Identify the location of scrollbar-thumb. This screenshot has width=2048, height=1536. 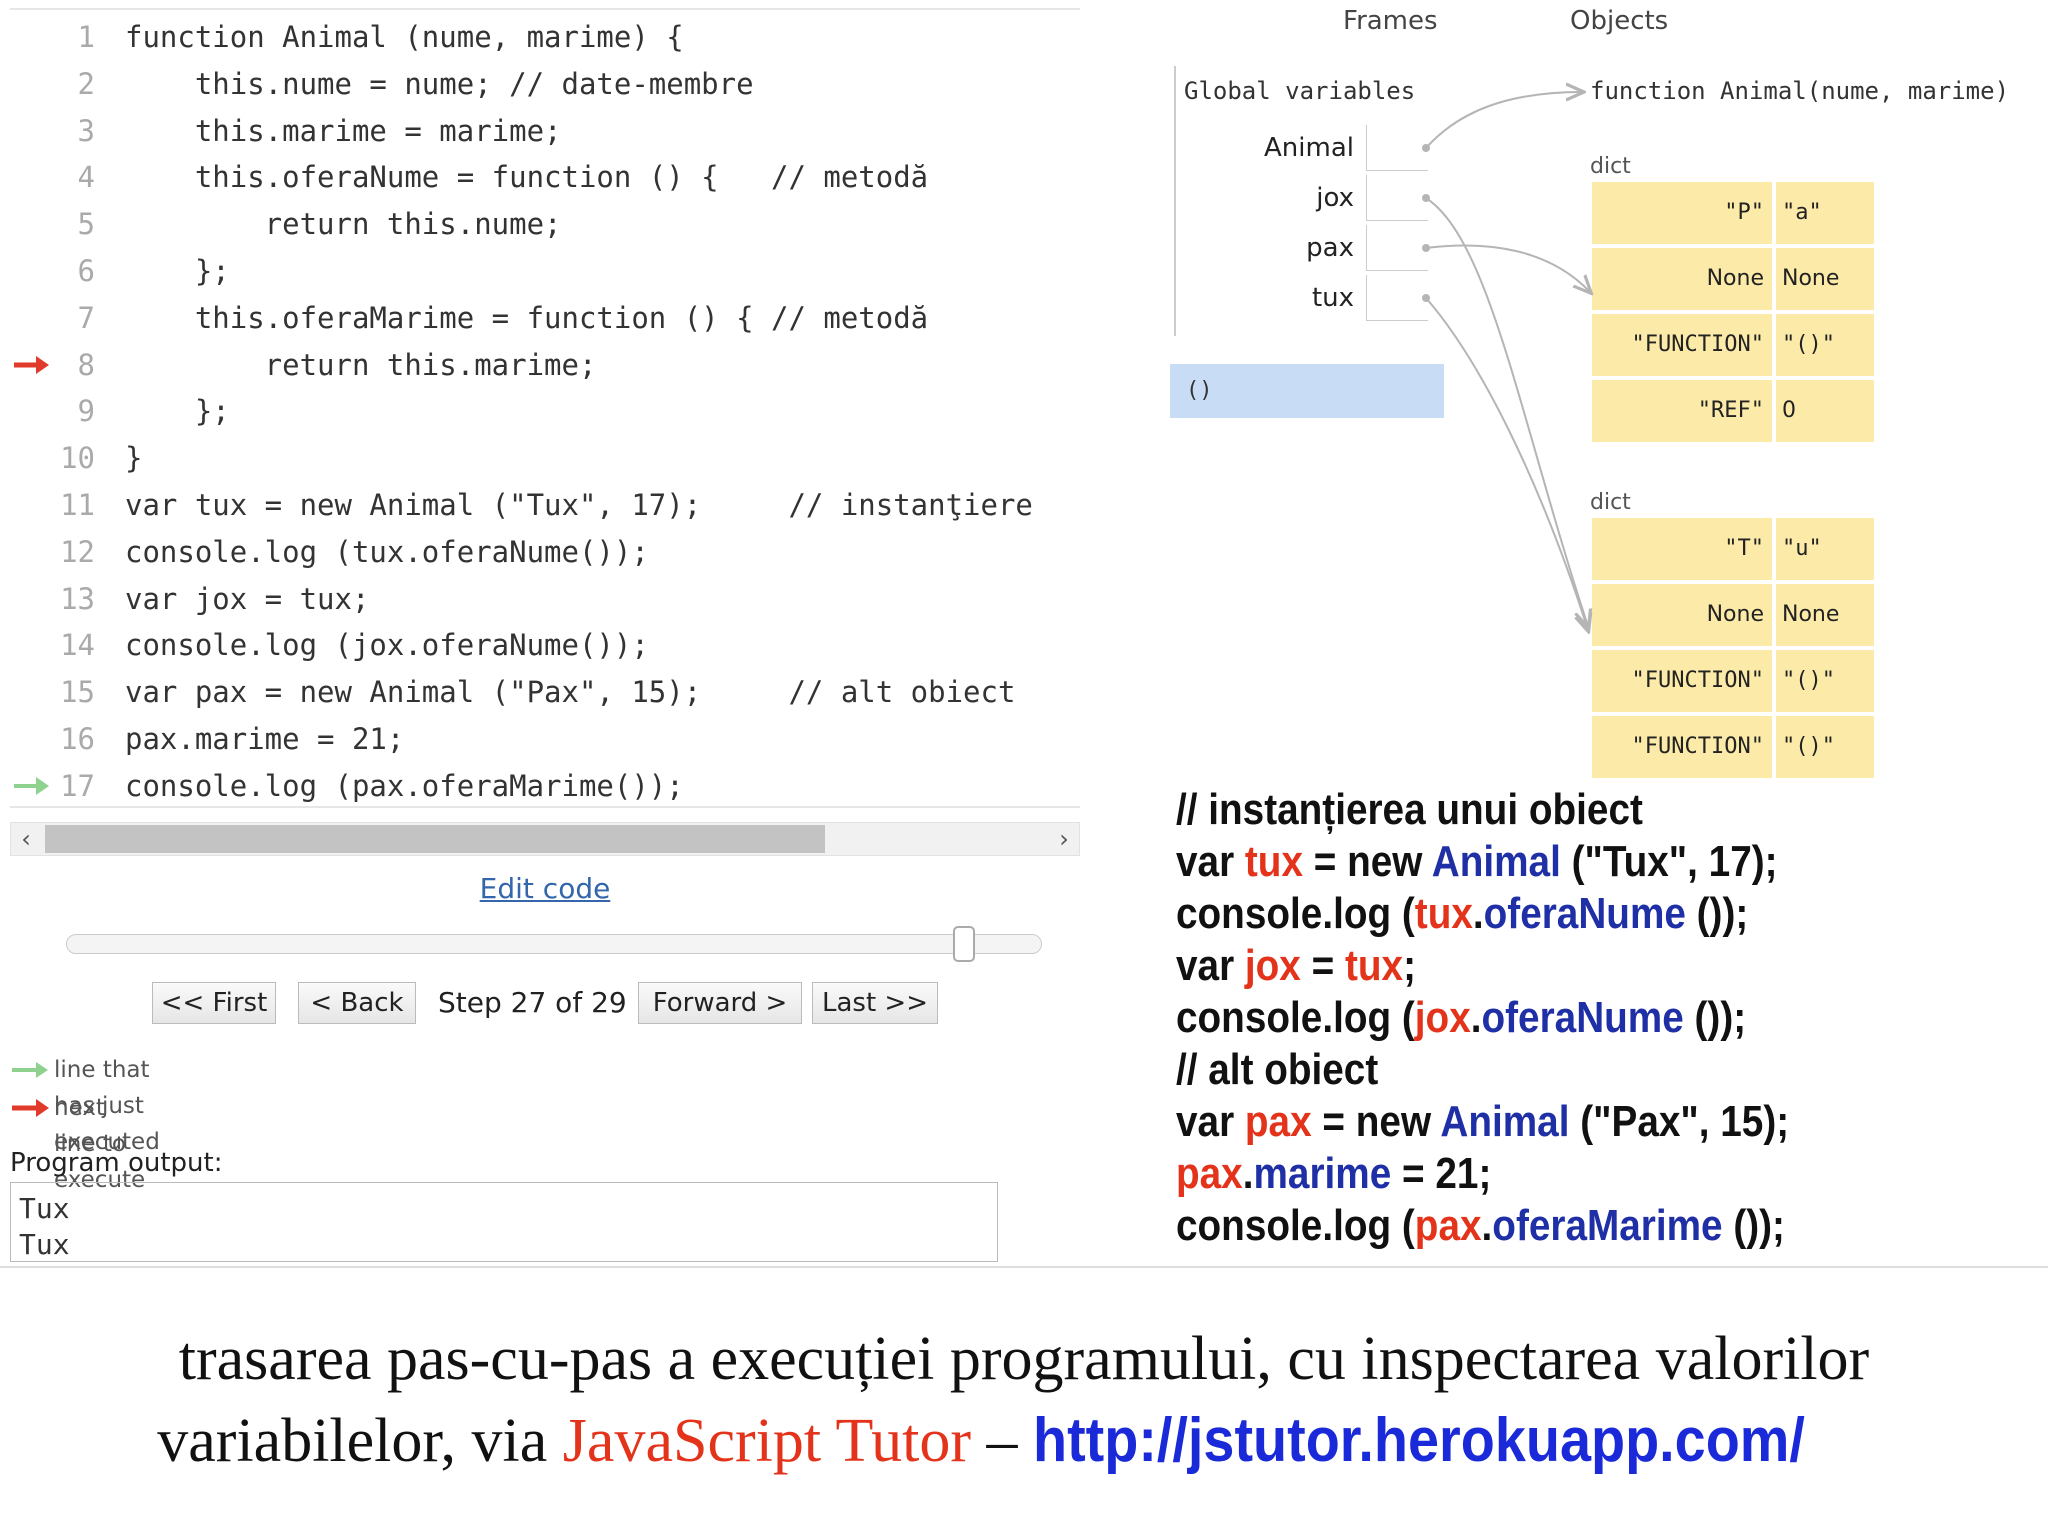
(435, 839).